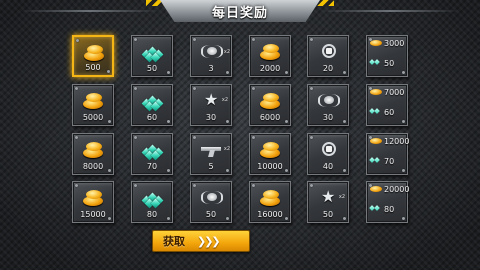 The height and width of the screenshot is (270, 480). I want to click on reward-slot: 500, so click(93, 56).